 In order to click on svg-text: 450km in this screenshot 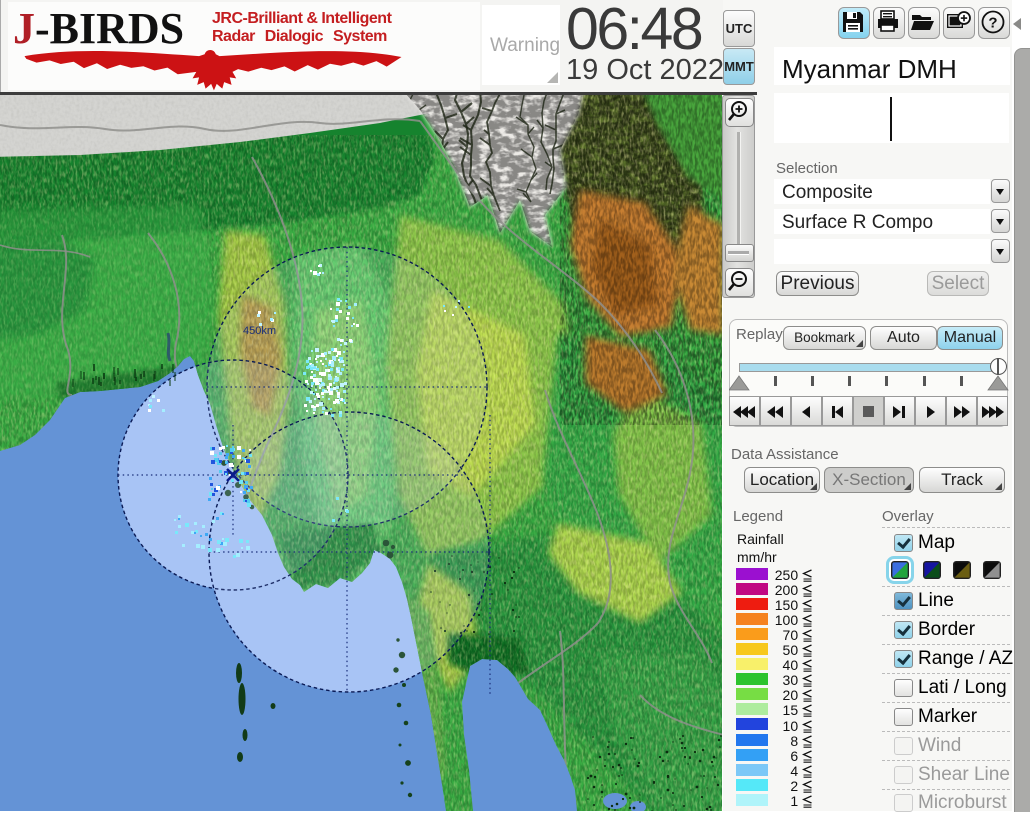, I will do `click(259, 331)`.